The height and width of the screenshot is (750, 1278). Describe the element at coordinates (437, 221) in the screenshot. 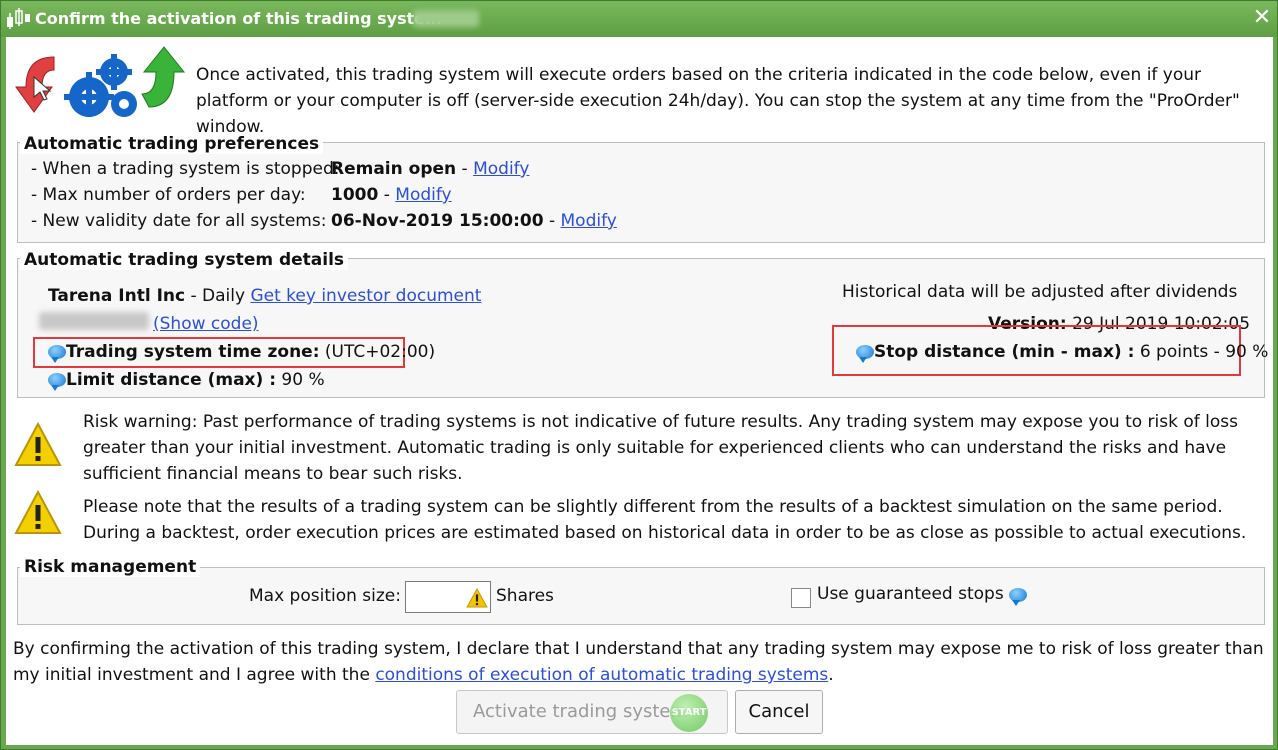

I see `pref-value: 06-Nov-2019 15:00:00` at that location.